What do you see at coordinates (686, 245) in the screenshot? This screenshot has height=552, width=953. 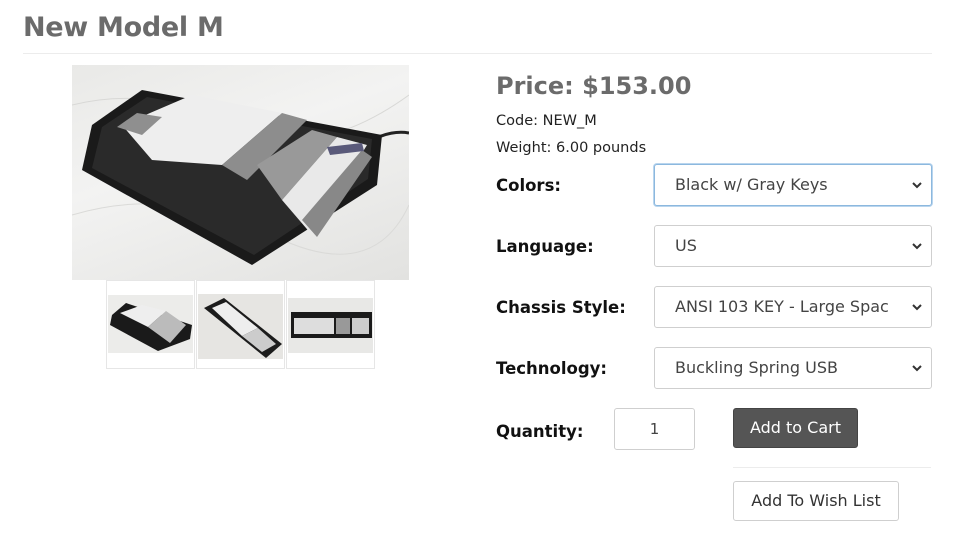 I see `language-select-value: US` at bounding box center [686, 245].